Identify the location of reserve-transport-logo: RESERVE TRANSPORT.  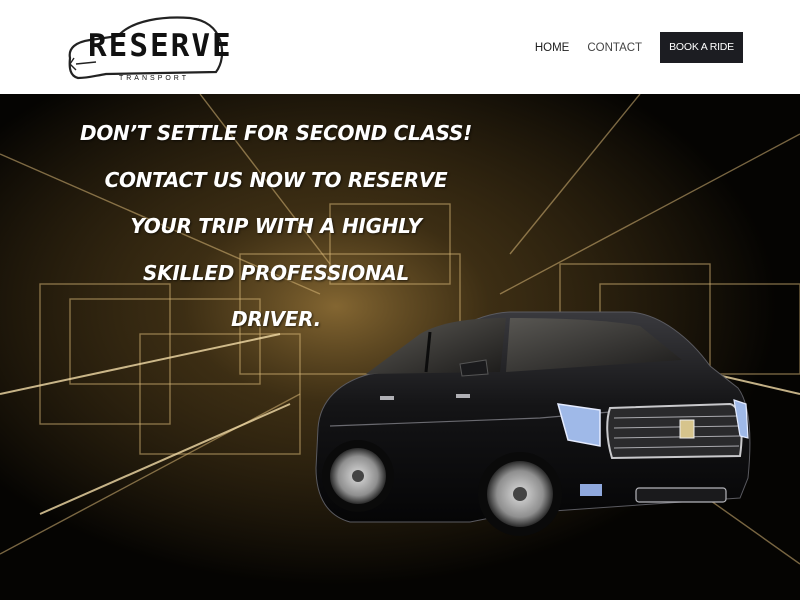
(149, 48).